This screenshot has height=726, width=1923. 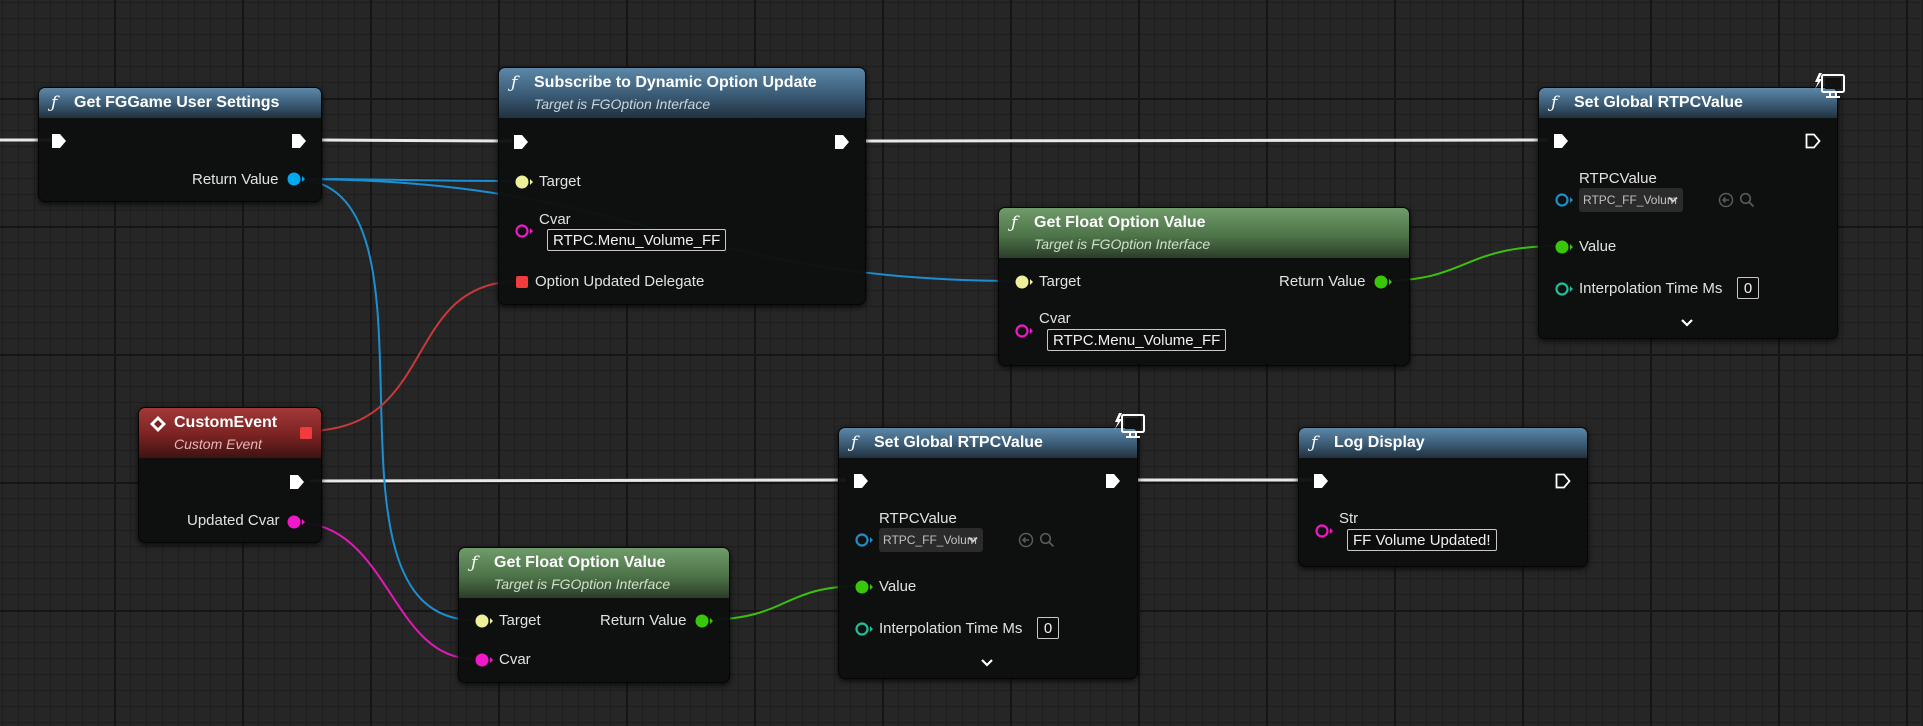 I want to click on object-wire-to-subscribe-target, so click(x=407, y=180).